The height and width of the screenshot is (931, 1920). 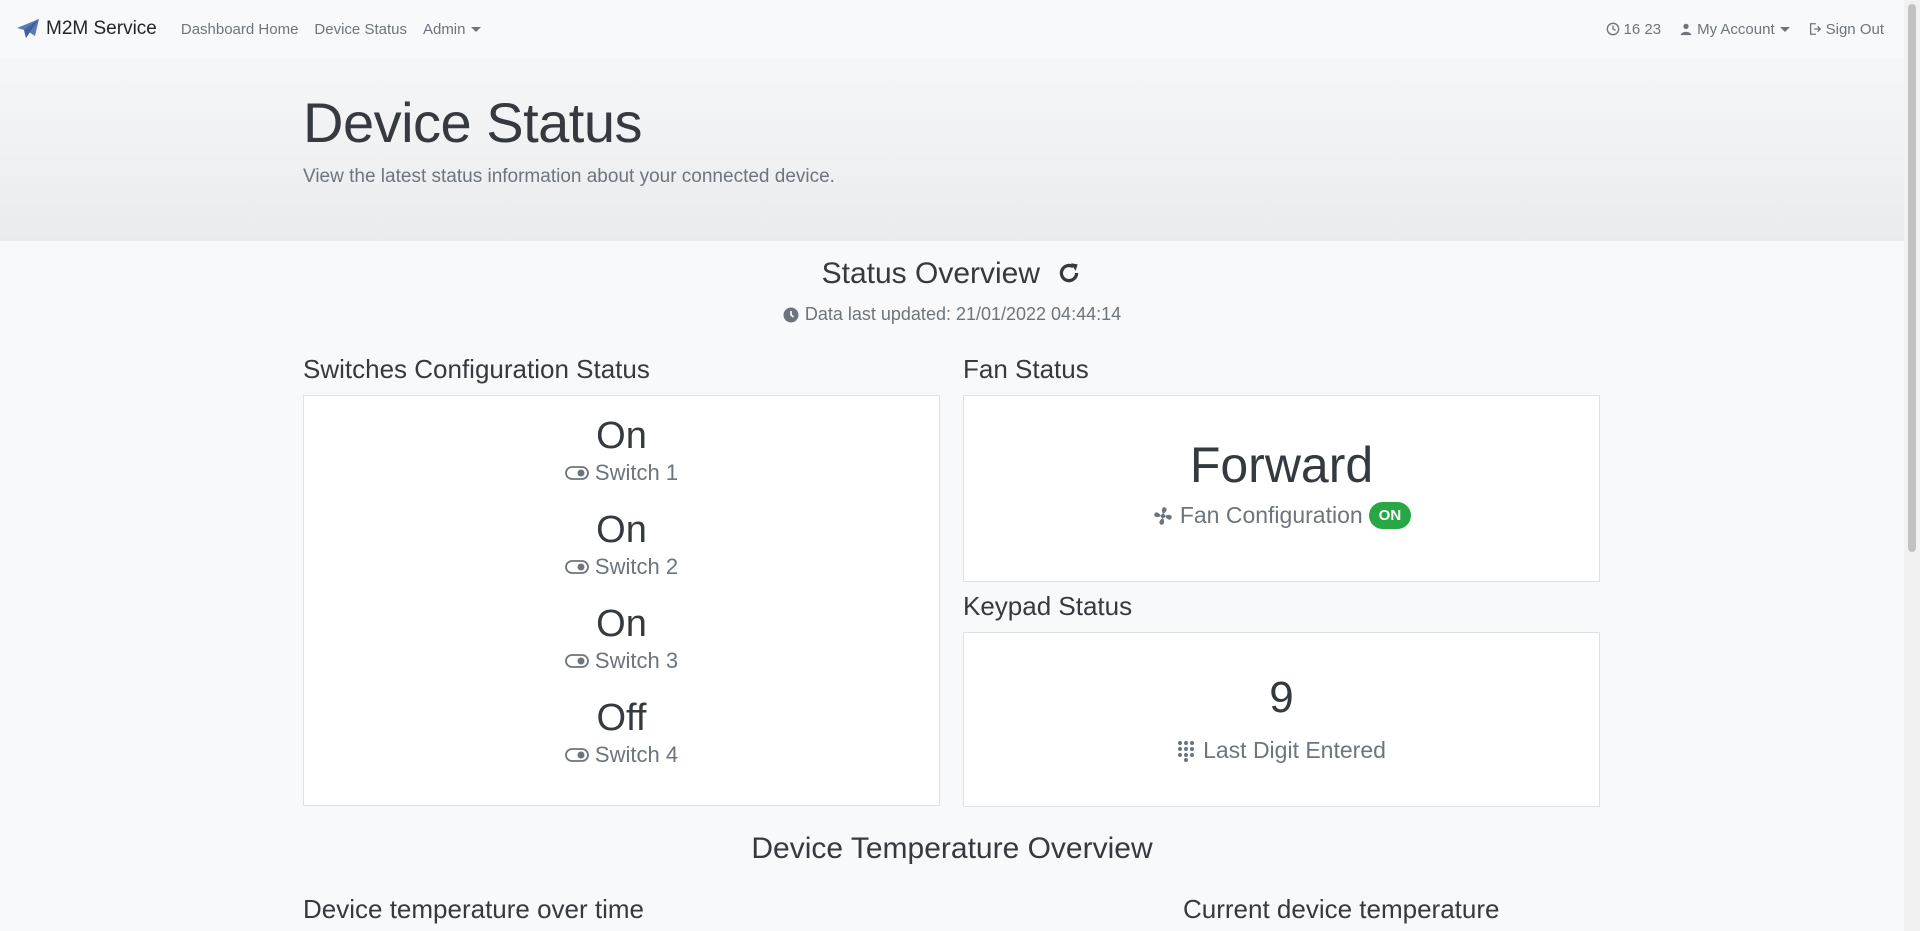 I want to click on status-overview-heading: Status Overview, so click(x=952, y=274).